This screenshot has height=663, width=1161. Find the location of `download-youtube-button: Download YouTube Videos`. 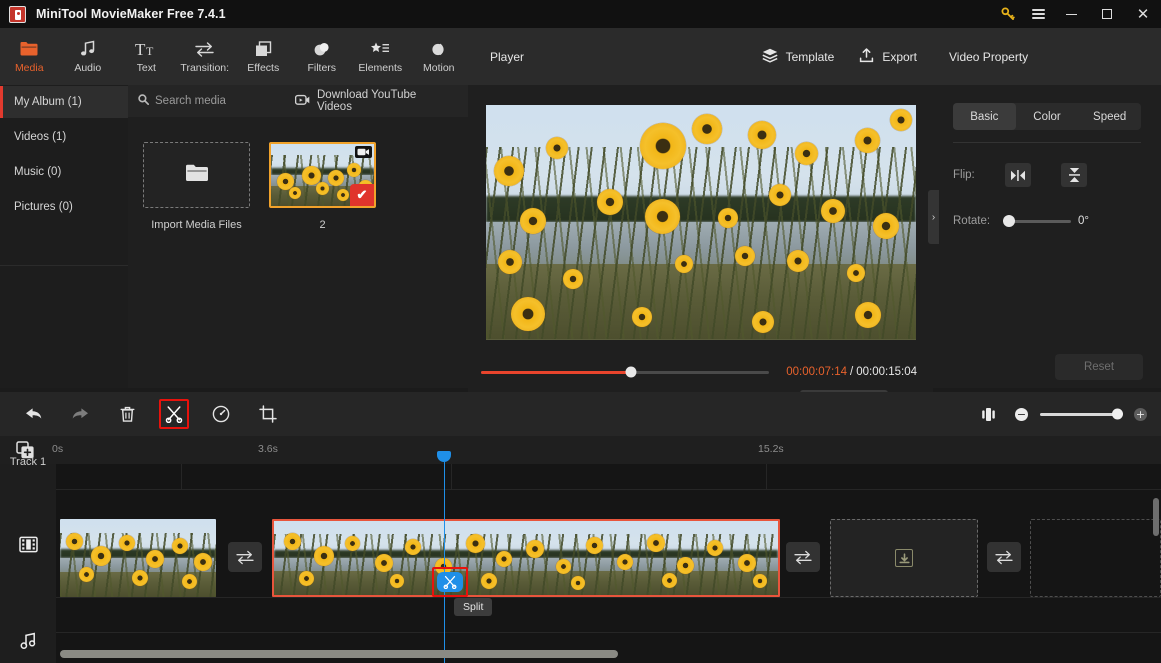

download-youtube-button: Download YouTube Videos is located at coordinates (374, 101).